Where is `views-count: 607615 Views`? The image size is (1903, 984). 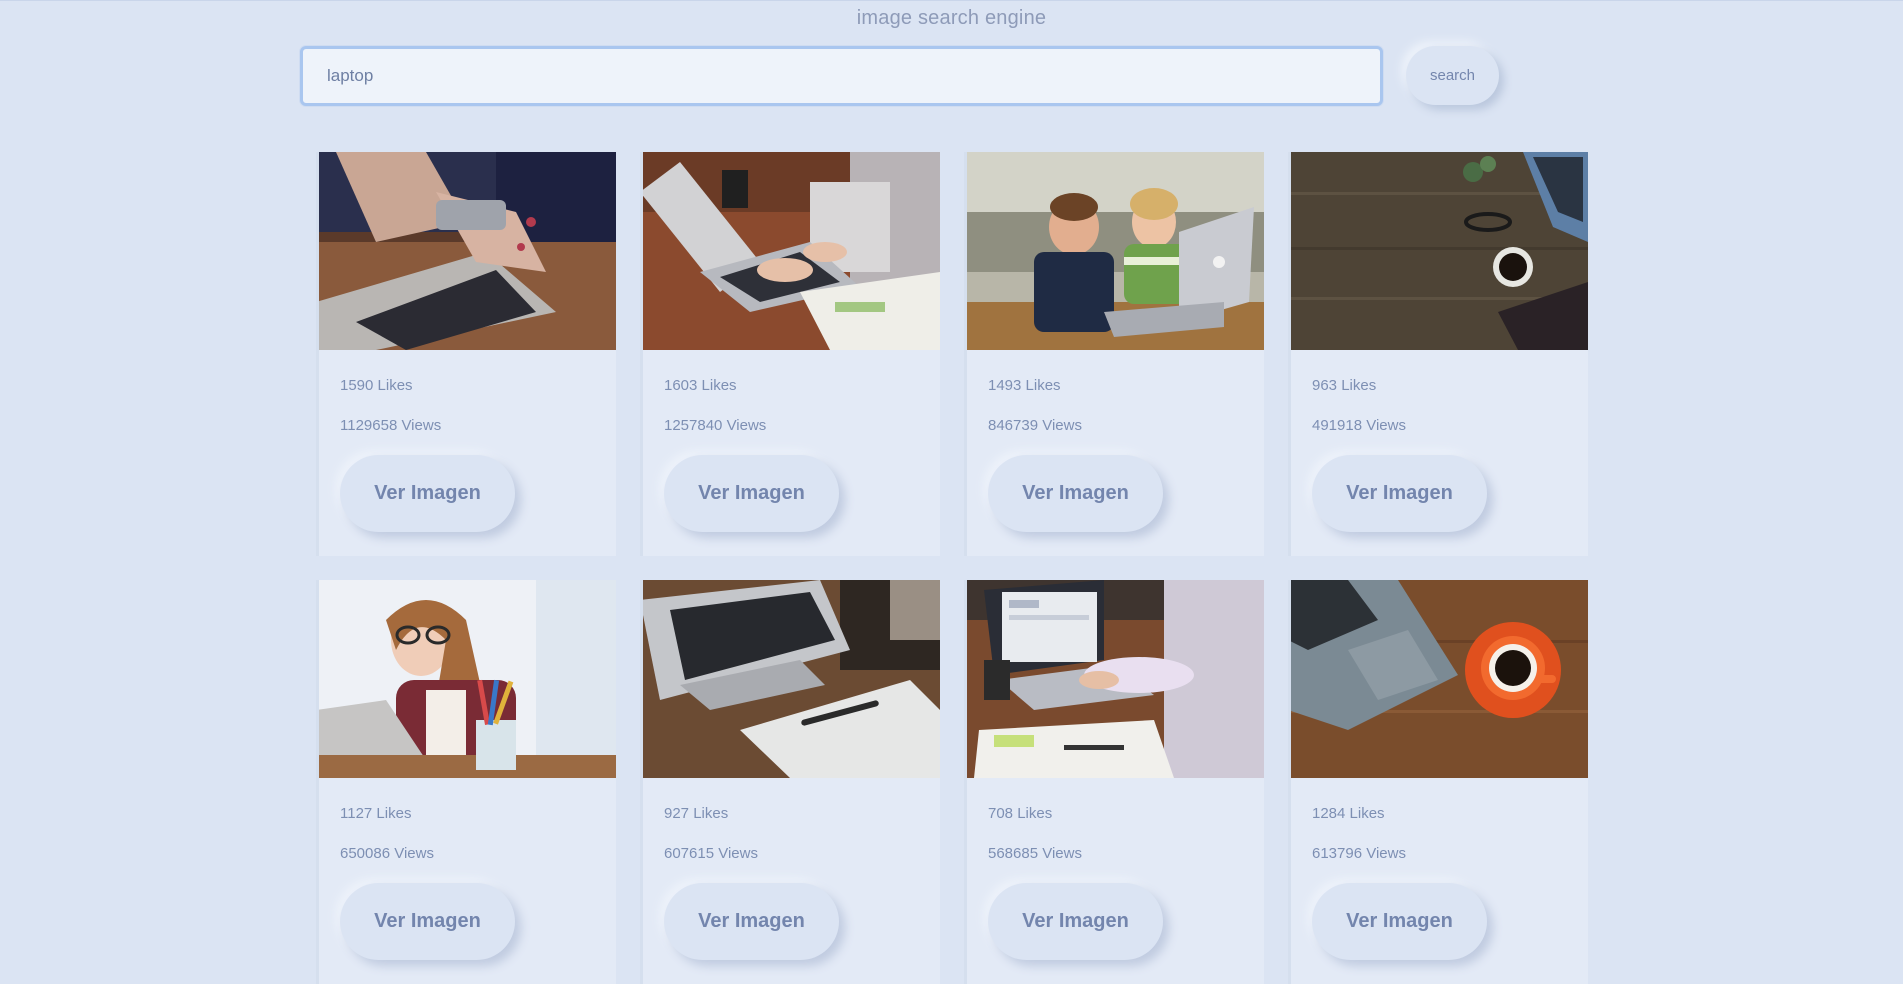 views-count: 607615 Views is located at coordinates (711, 853).